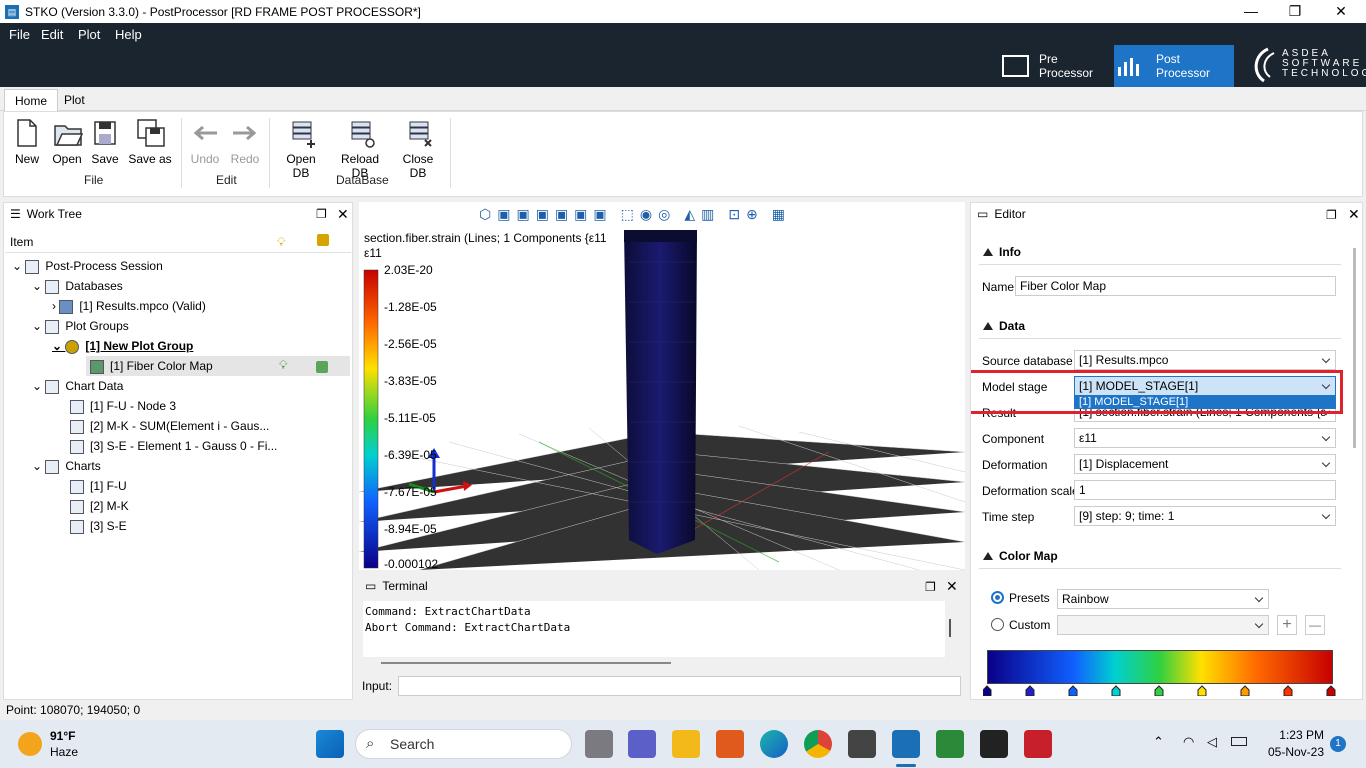 This screenshot has width=1366, height=768. Describe the element at coordinates (105, 142) in the screenshot. I see `save-button: Save` at that location.